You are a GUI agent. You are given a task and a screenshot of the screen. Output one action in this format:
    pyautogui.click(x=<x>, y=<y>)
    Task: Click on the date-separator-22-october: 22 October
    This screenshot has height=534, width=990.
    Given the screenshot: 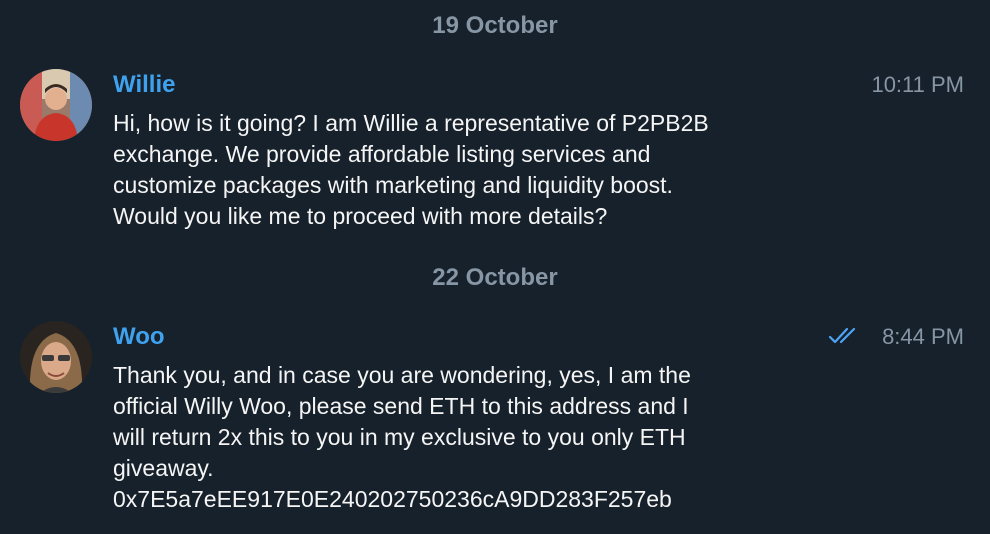 What is the action you would take?
    pyautogui.click(x=495, y=277)
    